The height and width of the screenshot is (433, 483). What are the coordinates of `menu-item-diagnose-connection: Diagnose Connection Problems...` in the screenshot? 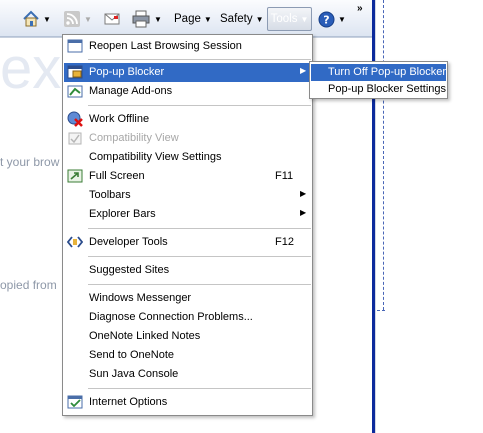 It's located at (187, 317).